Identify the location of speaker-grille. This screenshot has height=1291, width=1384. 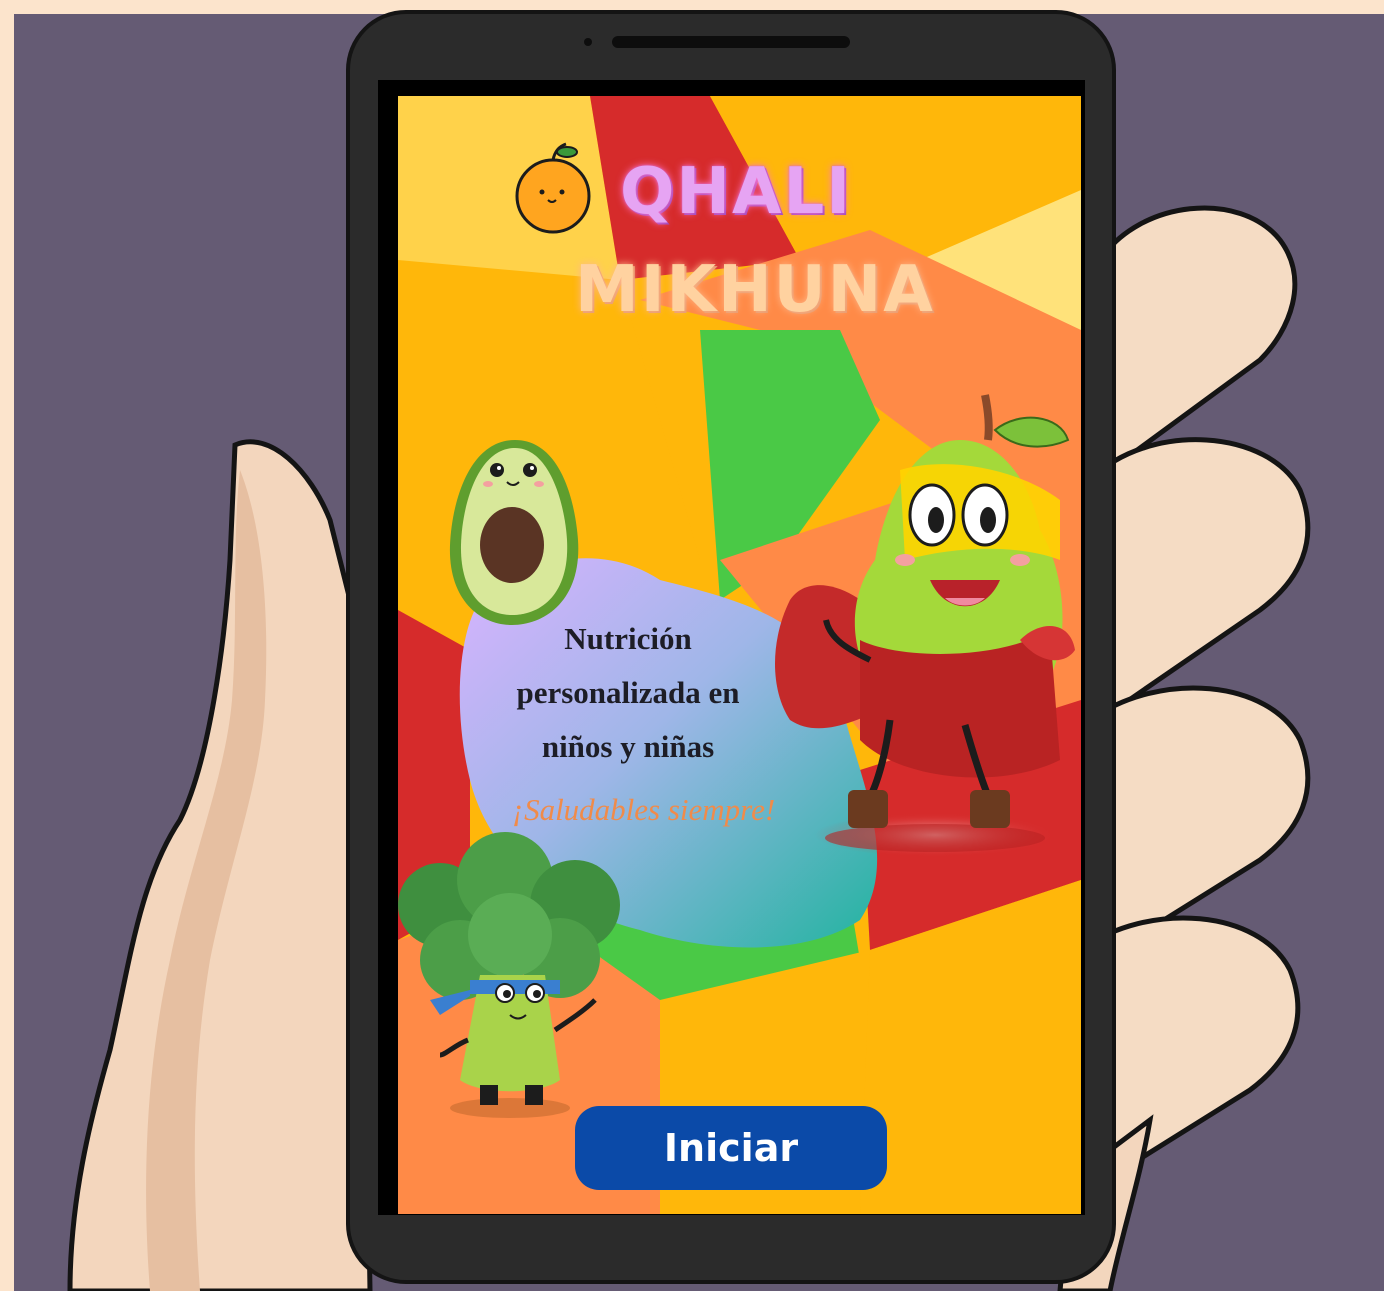
(731, 42).